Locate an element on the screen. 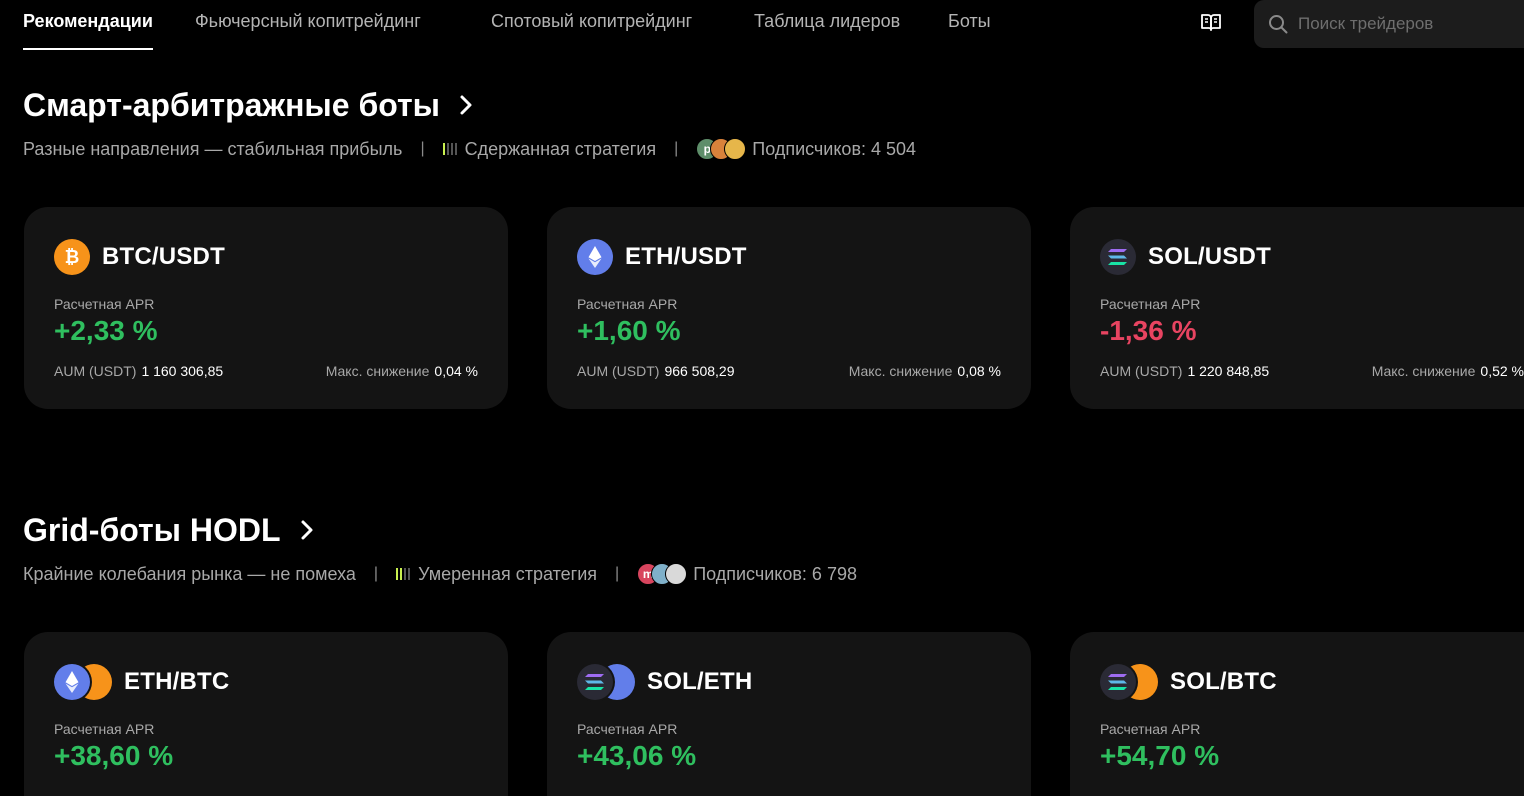 Image resolution: width=1524 pixels, height=796 pixels. drawdown-stat: Макс. снижение 0,52 % is located at coordinates (1448, 371).